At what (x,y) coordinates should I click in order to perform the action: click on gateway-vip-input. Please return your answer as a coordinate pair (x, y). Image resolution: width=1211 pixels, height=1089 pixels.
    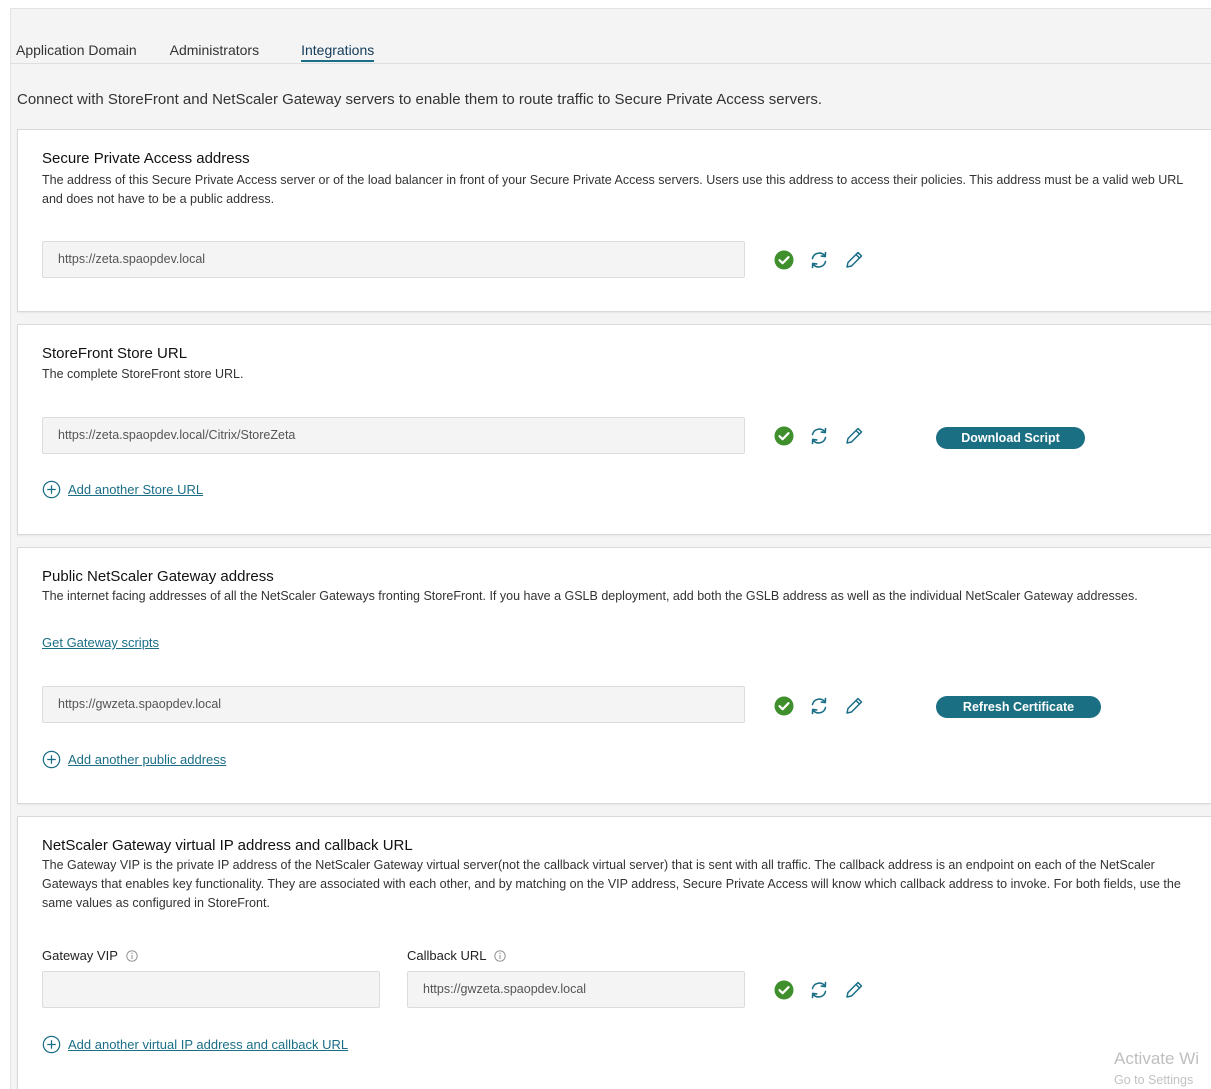
    Looking at the image, I should click on (211, 989).